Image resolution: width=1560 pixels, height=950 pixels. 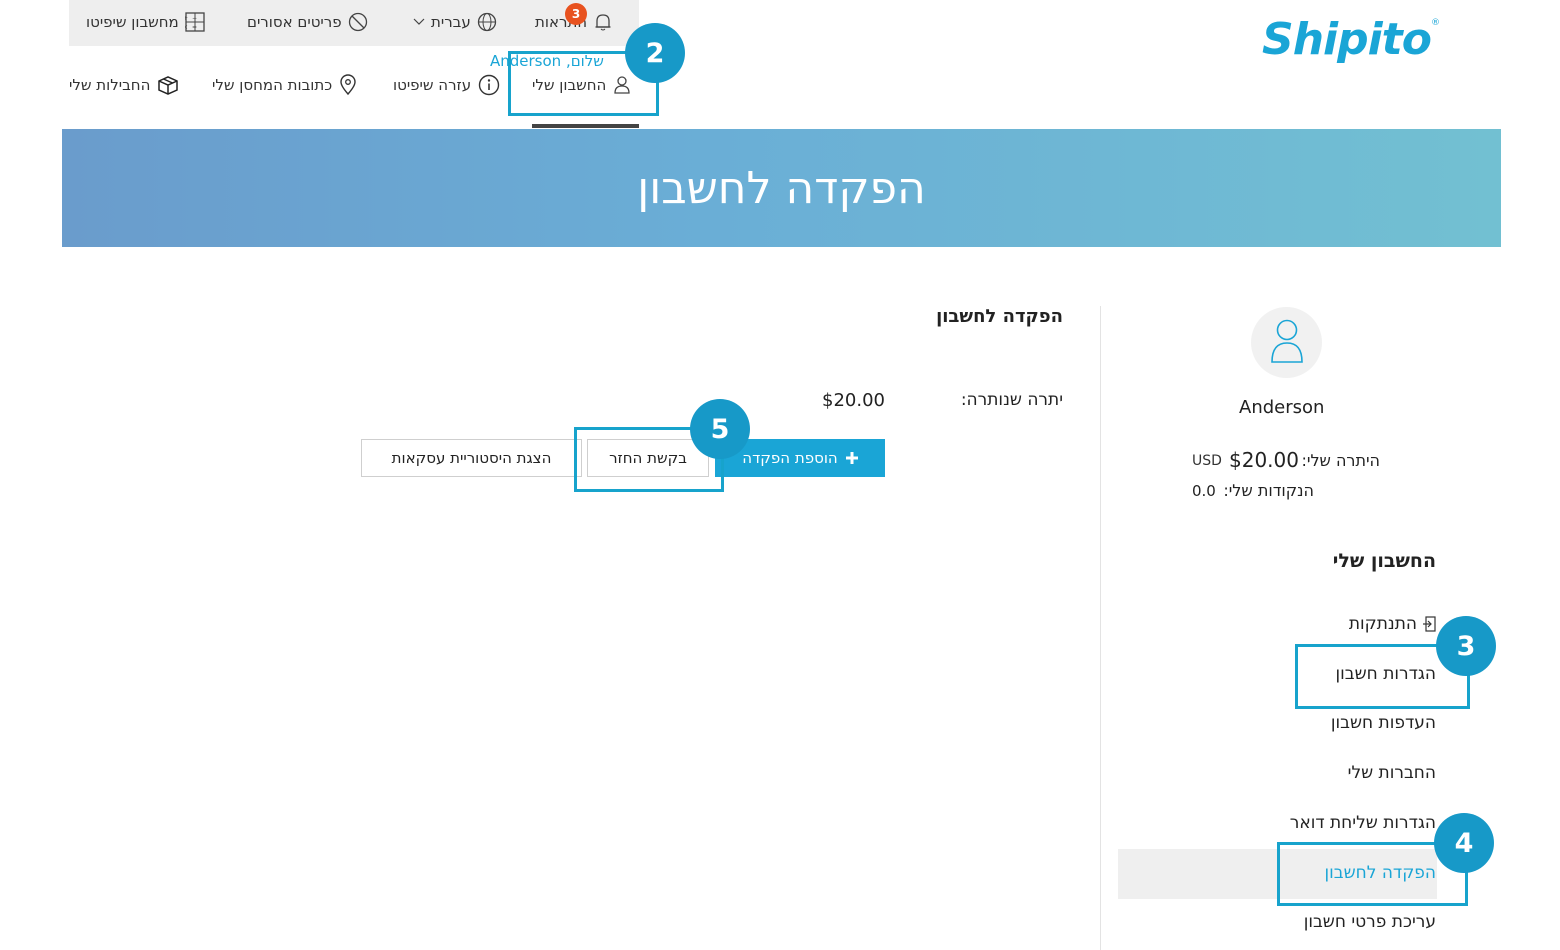 I want to click on nav-help: עזרה שיפיטו, so click(x=446, y=85).